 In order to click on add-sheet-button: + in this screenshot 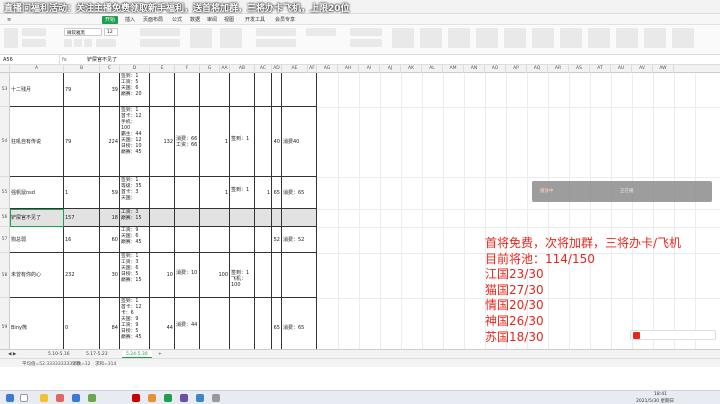, I will do `click(160, 354)`.